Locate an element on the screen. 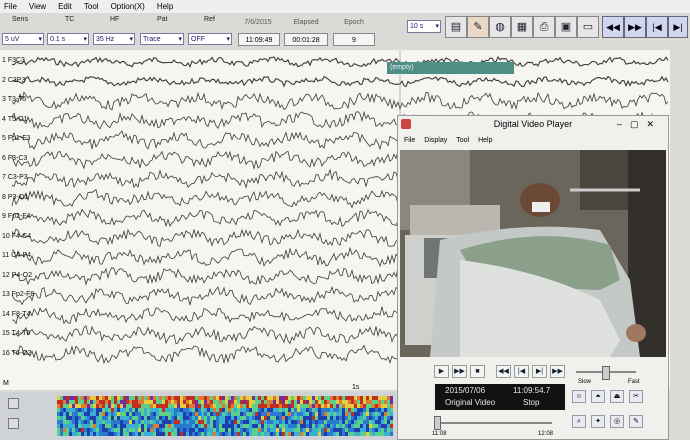 The height and width of the screenshot is (440, 690). window-controls-icon: –▢✕ is located at coordinates (639, 124).